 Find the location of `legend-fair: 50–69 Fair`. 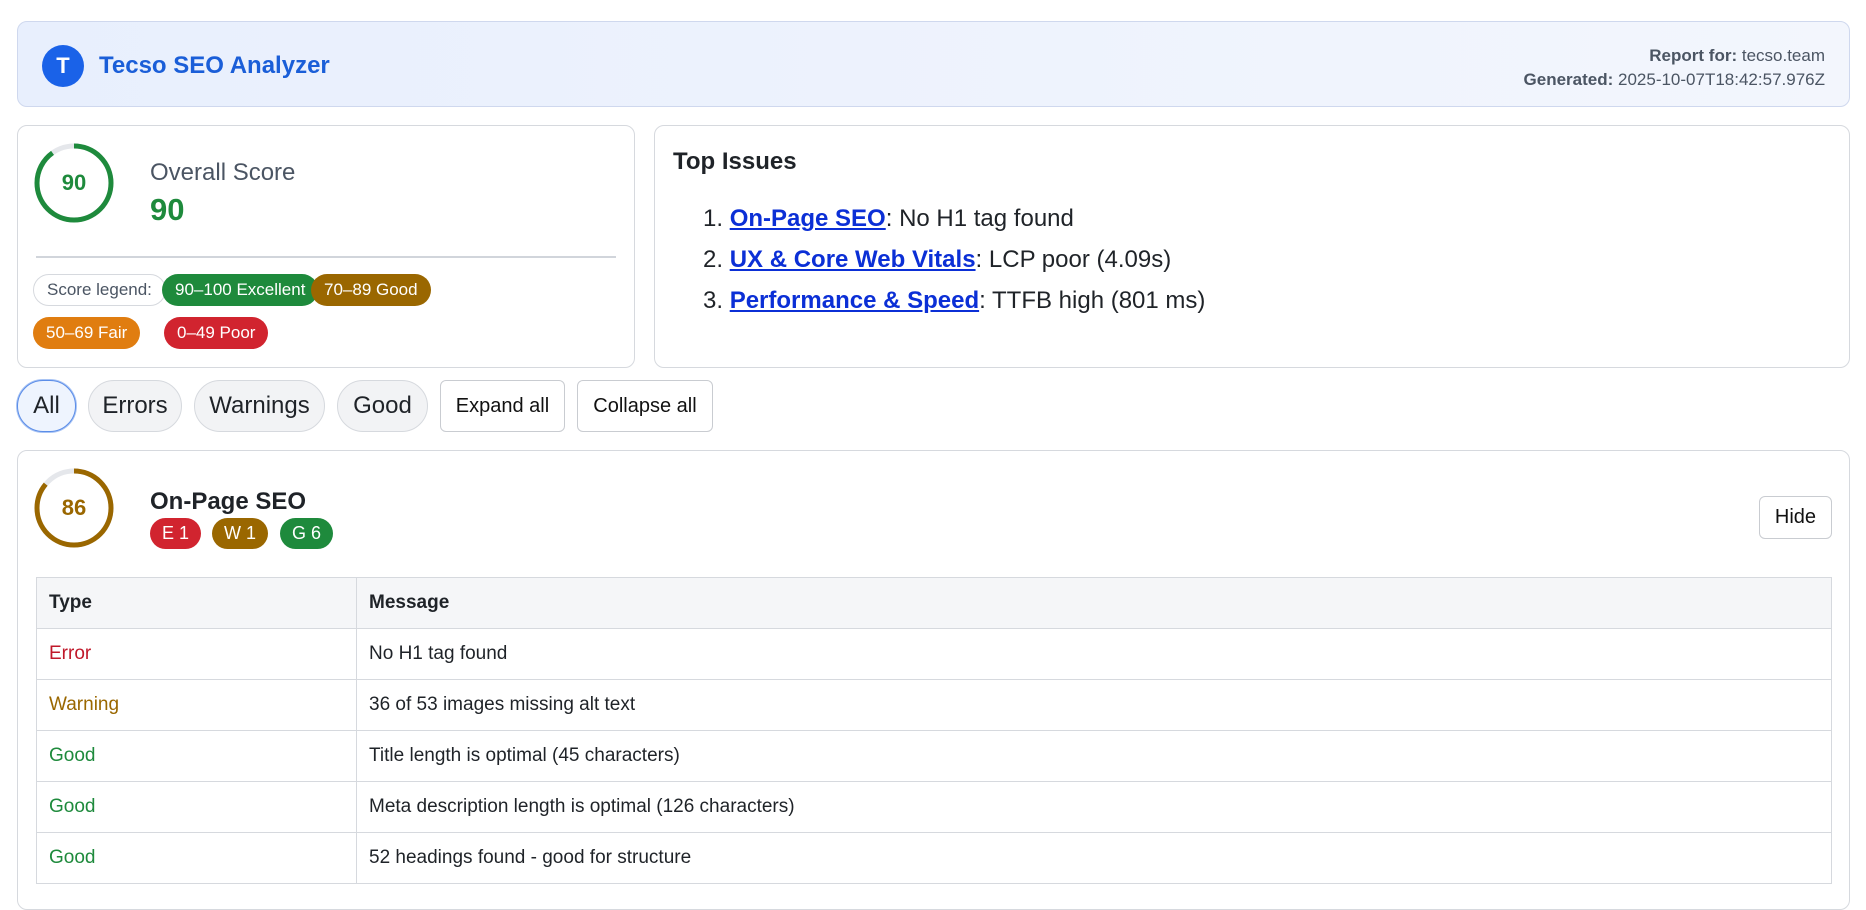

legend-fair: 50–69 Fair is located at coordinates (87, 333).